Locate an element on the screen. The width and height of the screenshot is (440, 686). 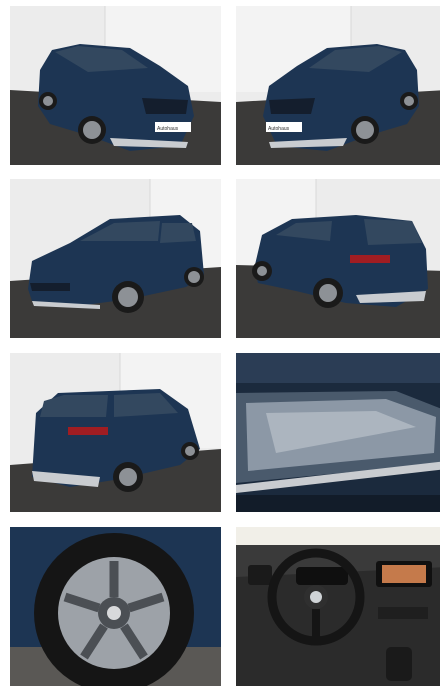
photo-thumbnail-front-three-quarter is located at coordinates (115, 258).